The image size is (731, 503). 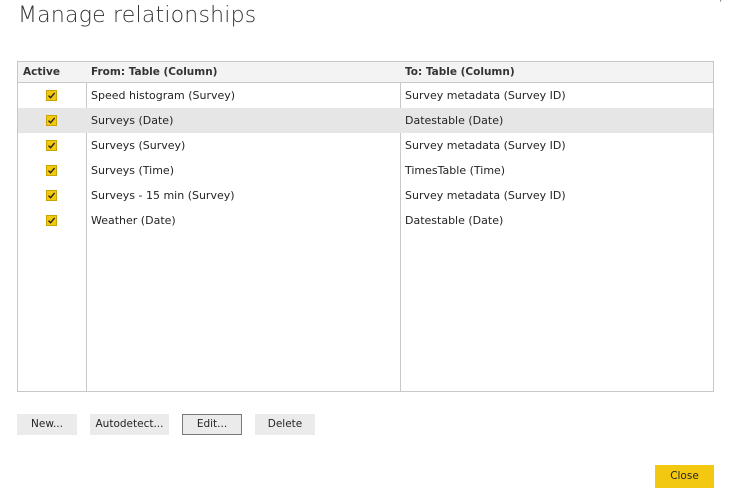 I want to click on from-cell: Surveys (Survey), so click(x=138, y=145).